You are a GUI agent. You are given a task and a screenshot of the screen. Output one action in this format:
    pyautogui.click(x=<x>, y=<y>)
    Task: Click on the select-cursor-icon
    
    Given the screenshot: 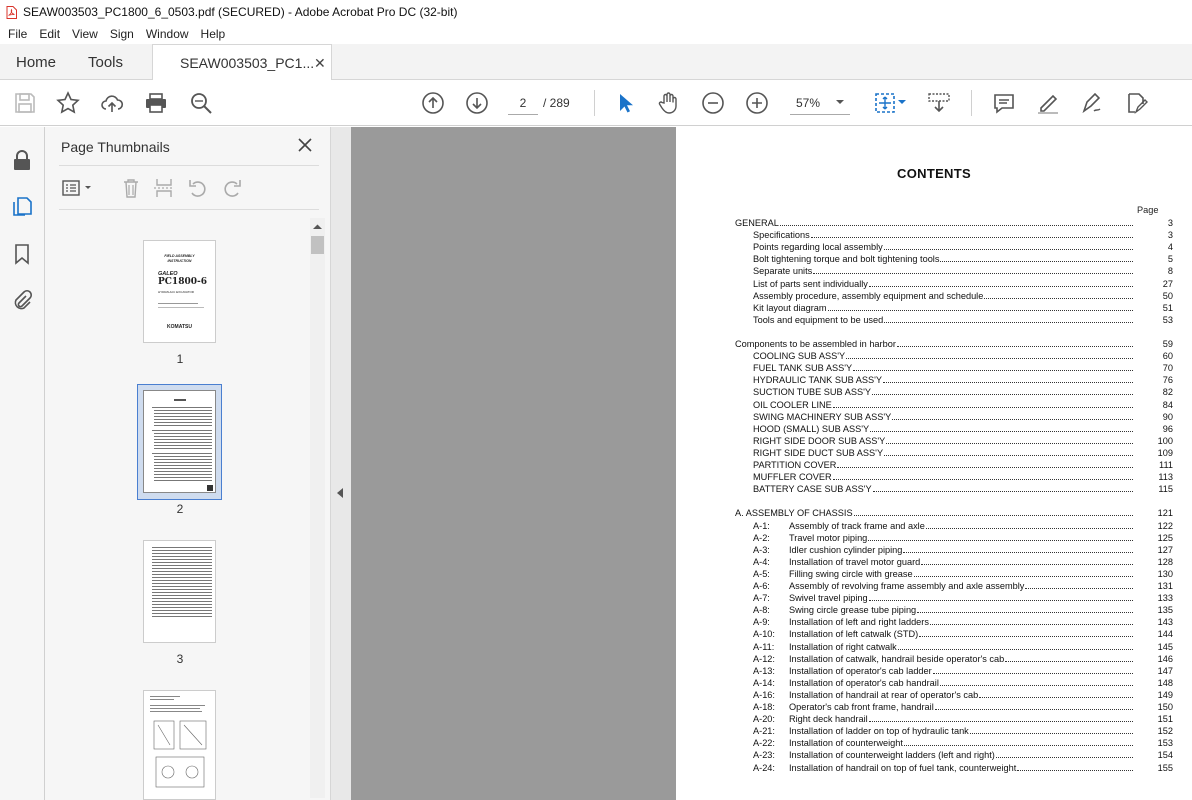 What is the action you would take?
    pyautogui.click(x=625, y=103)
    